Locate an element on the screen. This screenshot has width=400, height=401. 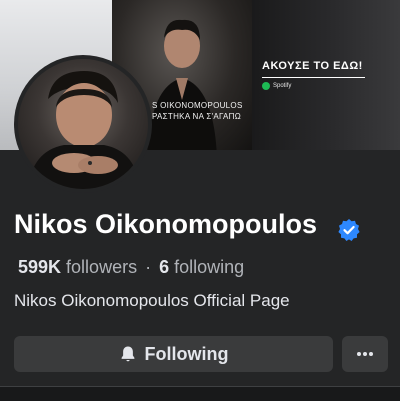
section-divider is located at coordinates (200, 393).